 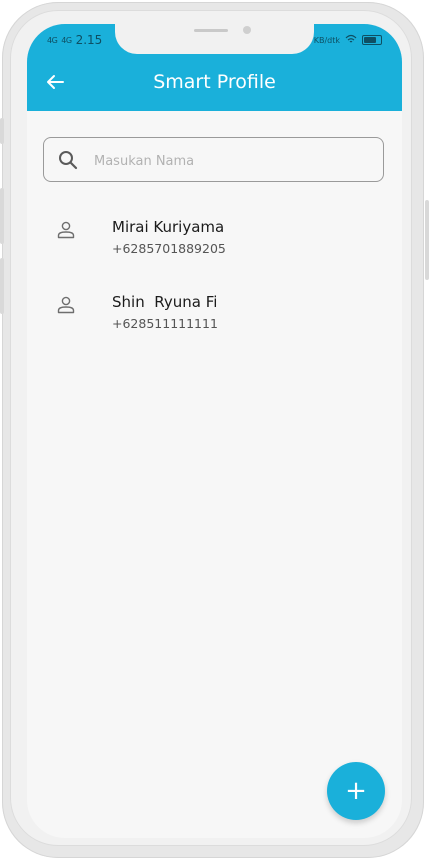 I want to click on wifi-icon, so click(x=351, y=40).